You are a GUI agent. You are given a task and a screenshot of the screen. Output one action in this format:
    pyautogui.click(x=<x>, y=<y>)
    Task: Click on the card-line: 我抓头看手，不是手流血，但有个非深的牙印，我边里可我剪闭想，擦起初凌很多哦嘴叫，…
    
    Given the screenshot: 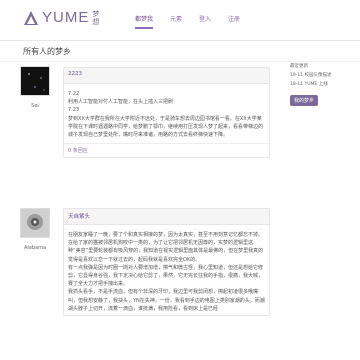 What is the action you would take?
    pyautogui.click(x=166, y=300)
    